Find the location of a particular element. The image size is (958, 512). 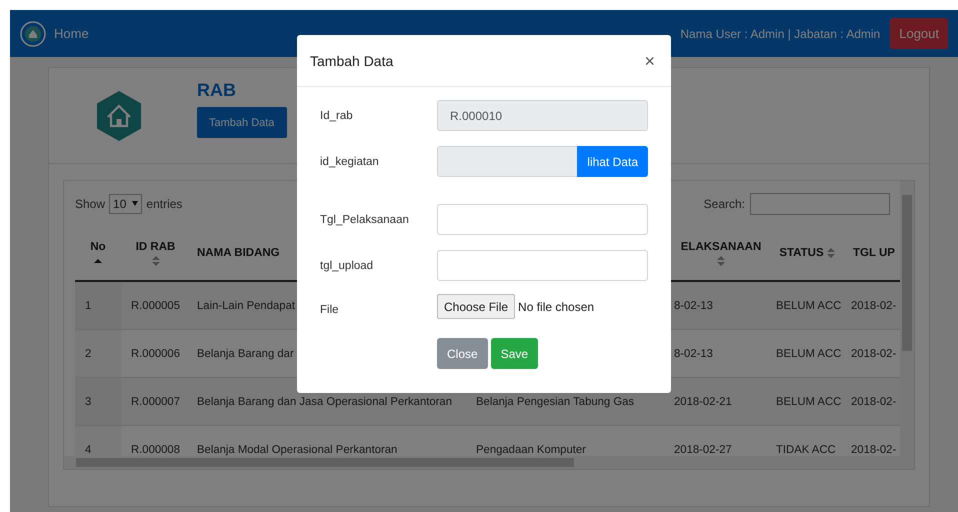

field-label: Tgl_Pelaksanaan is located at coordinates (365, 220).